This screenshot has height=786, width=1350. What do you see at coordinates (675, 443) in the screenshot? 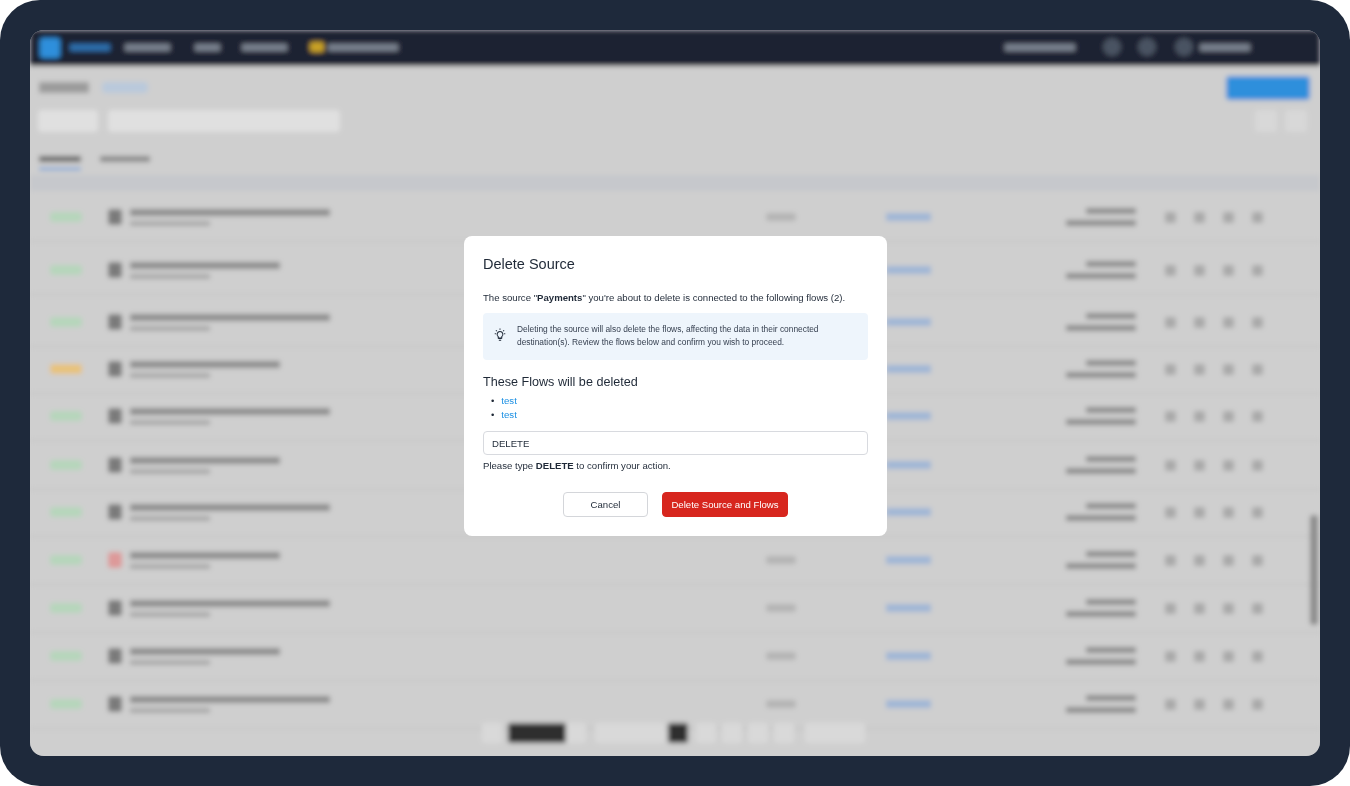
I see `confirm-input-field: DELETE` at bounding box center [675, 443].